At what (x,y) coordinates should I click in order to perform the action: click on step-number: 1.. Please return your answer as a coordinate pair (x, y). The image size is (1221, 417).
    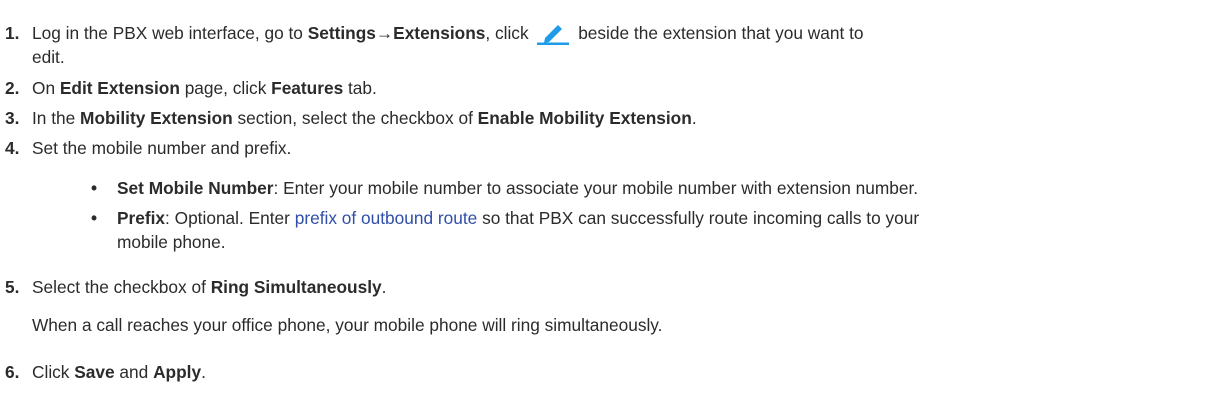
    Looking at the image, I should click on (12, 33).